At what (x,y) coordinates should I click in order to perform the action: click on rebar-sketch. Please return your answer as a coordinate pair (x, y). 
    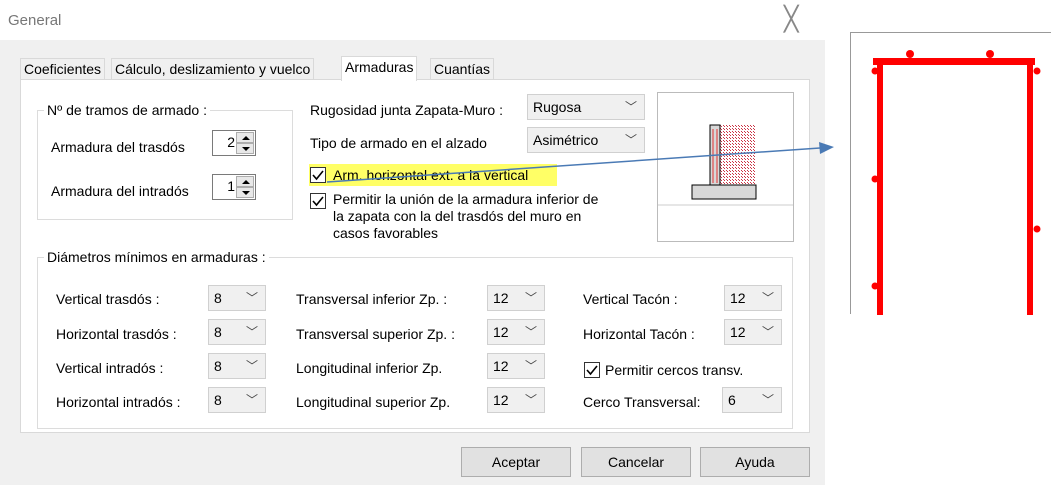
    Looking at the image, I should click on (950, 173).